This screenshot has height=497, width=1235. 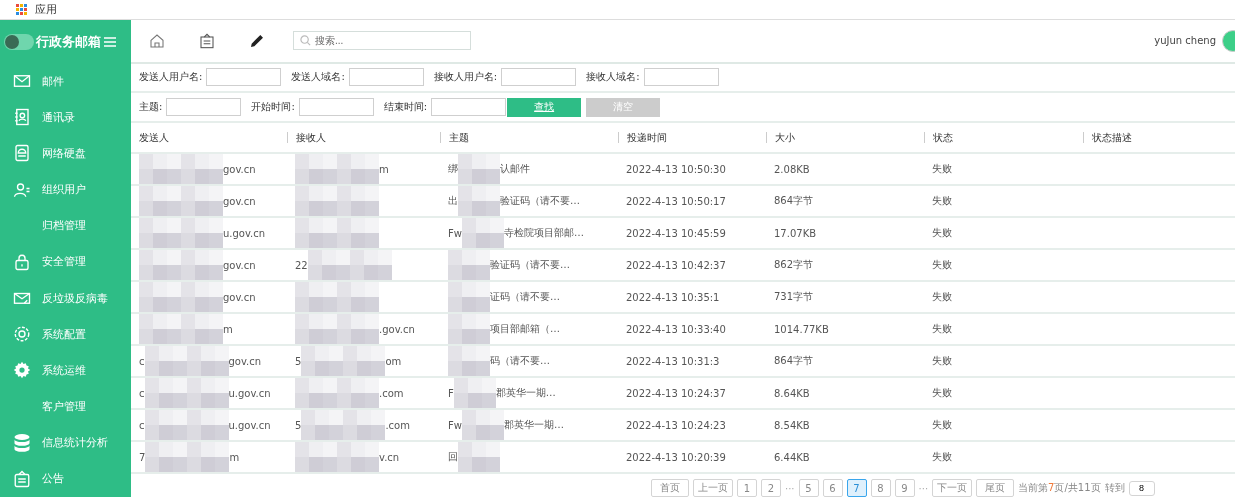 I want to click on brand-title: 行政务邮箱, so click(x=68, y=41).